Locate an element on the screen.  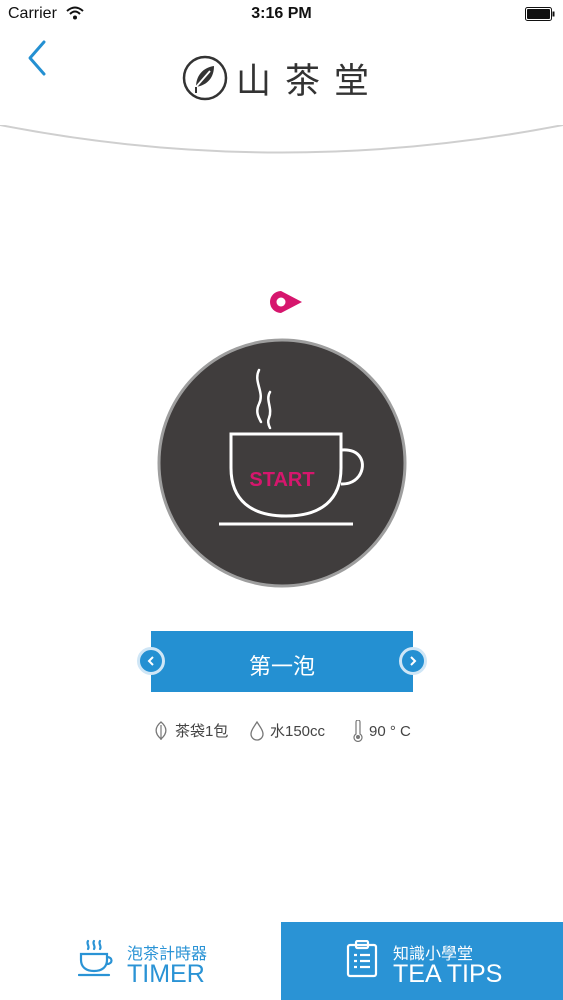
tab-tea-tips: 知識小學堂 TEA TIPS is located at coordinates (422, 961).